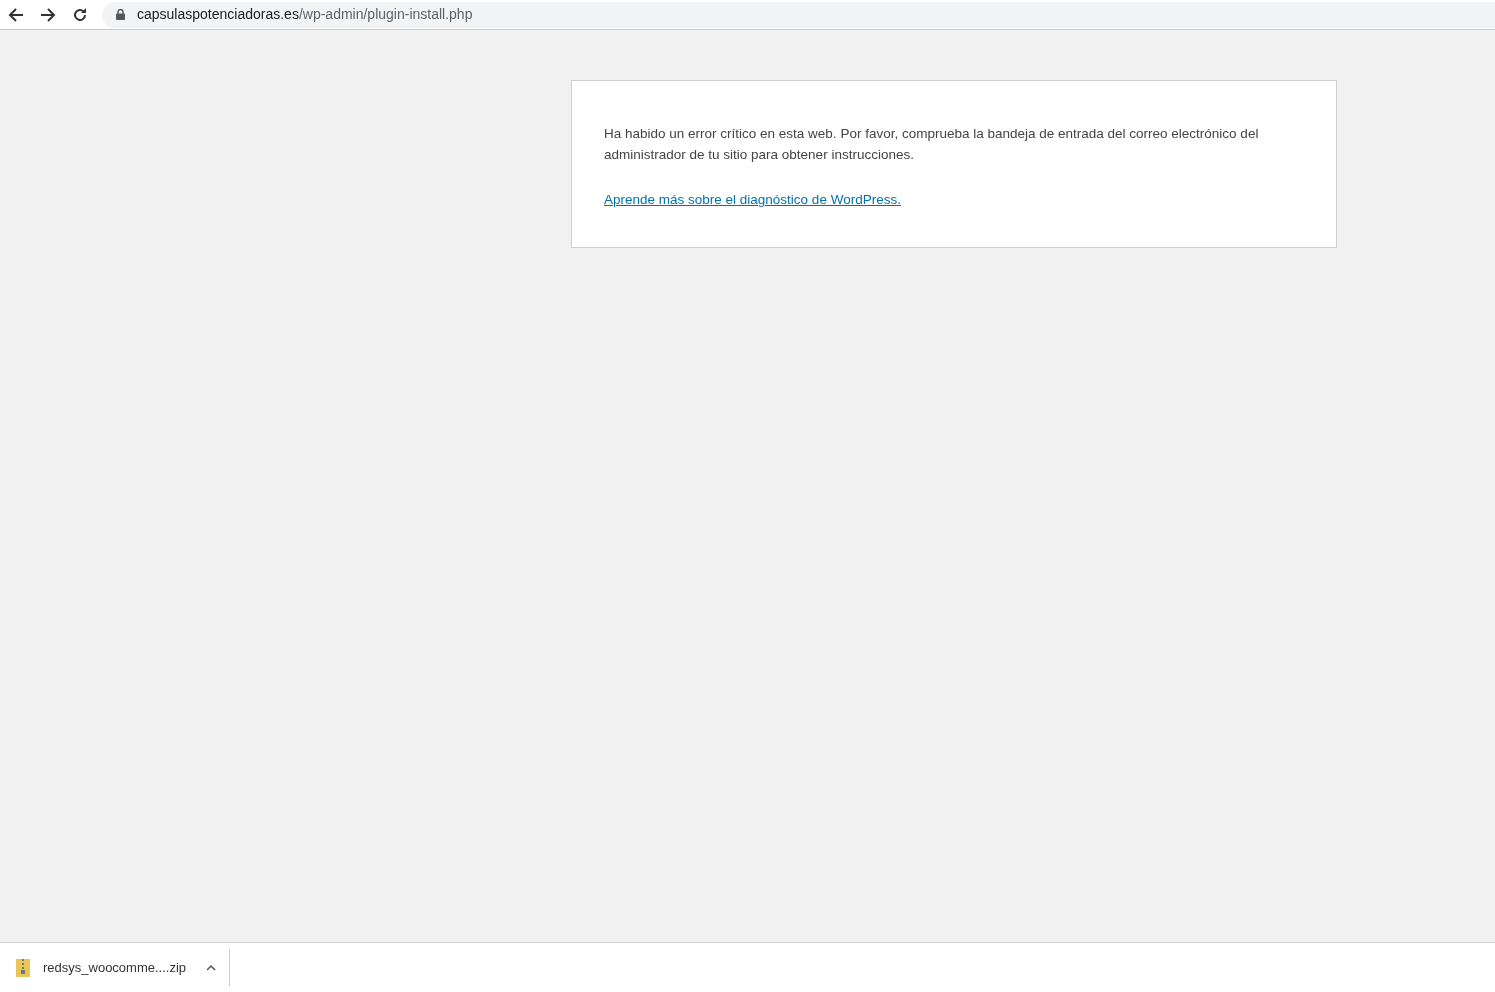 Image resolution: width=1495 pixels, height=992 pixels. Describe the element at coordinates (120, 14) in the screenshot. I see `lock-icon` at that location.